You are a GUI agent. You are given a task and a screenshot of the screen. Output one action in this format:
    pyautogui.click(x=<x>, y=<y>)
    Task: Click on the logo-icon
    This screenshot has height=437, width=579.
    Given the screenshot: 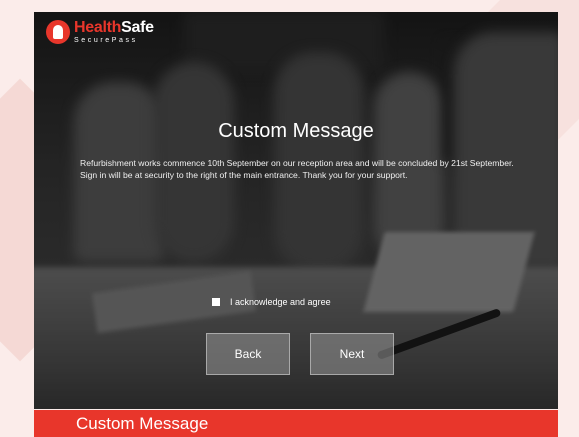 What is the action you would take?
    pyautogui.click(x=58, y=32)
    